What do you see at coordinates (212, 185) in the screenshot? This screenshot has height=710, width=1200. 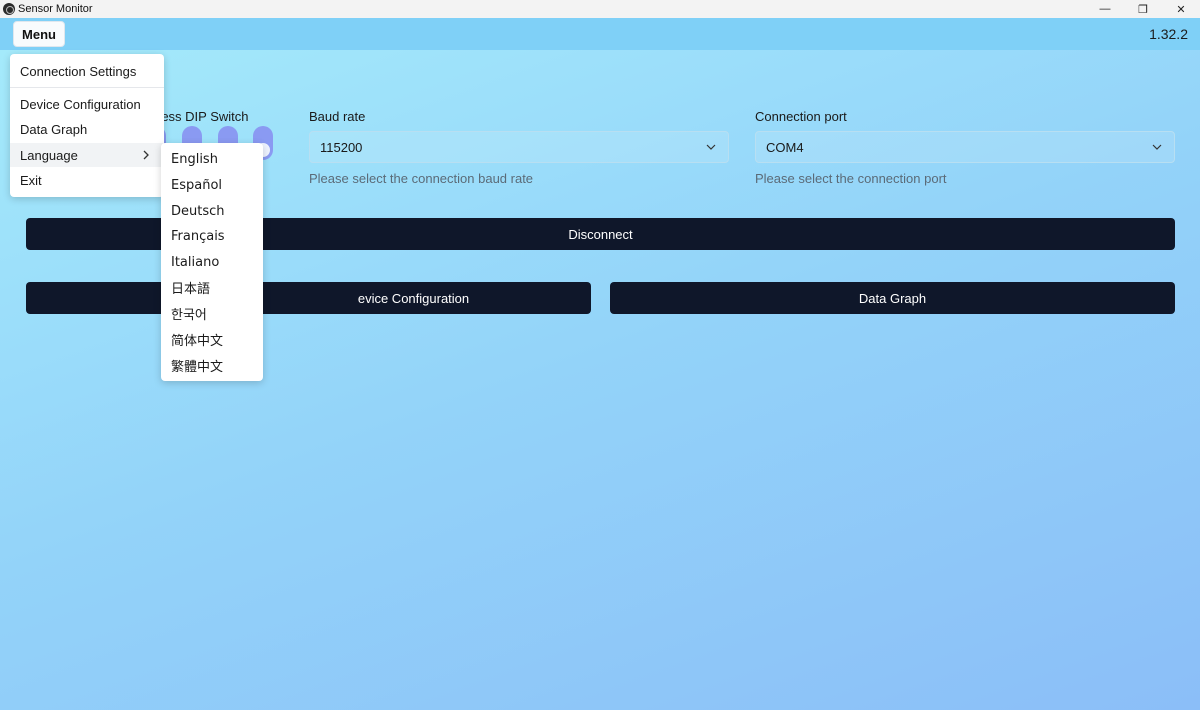 I see `language-item-spanish: Español` at bounding box center [212, 185].